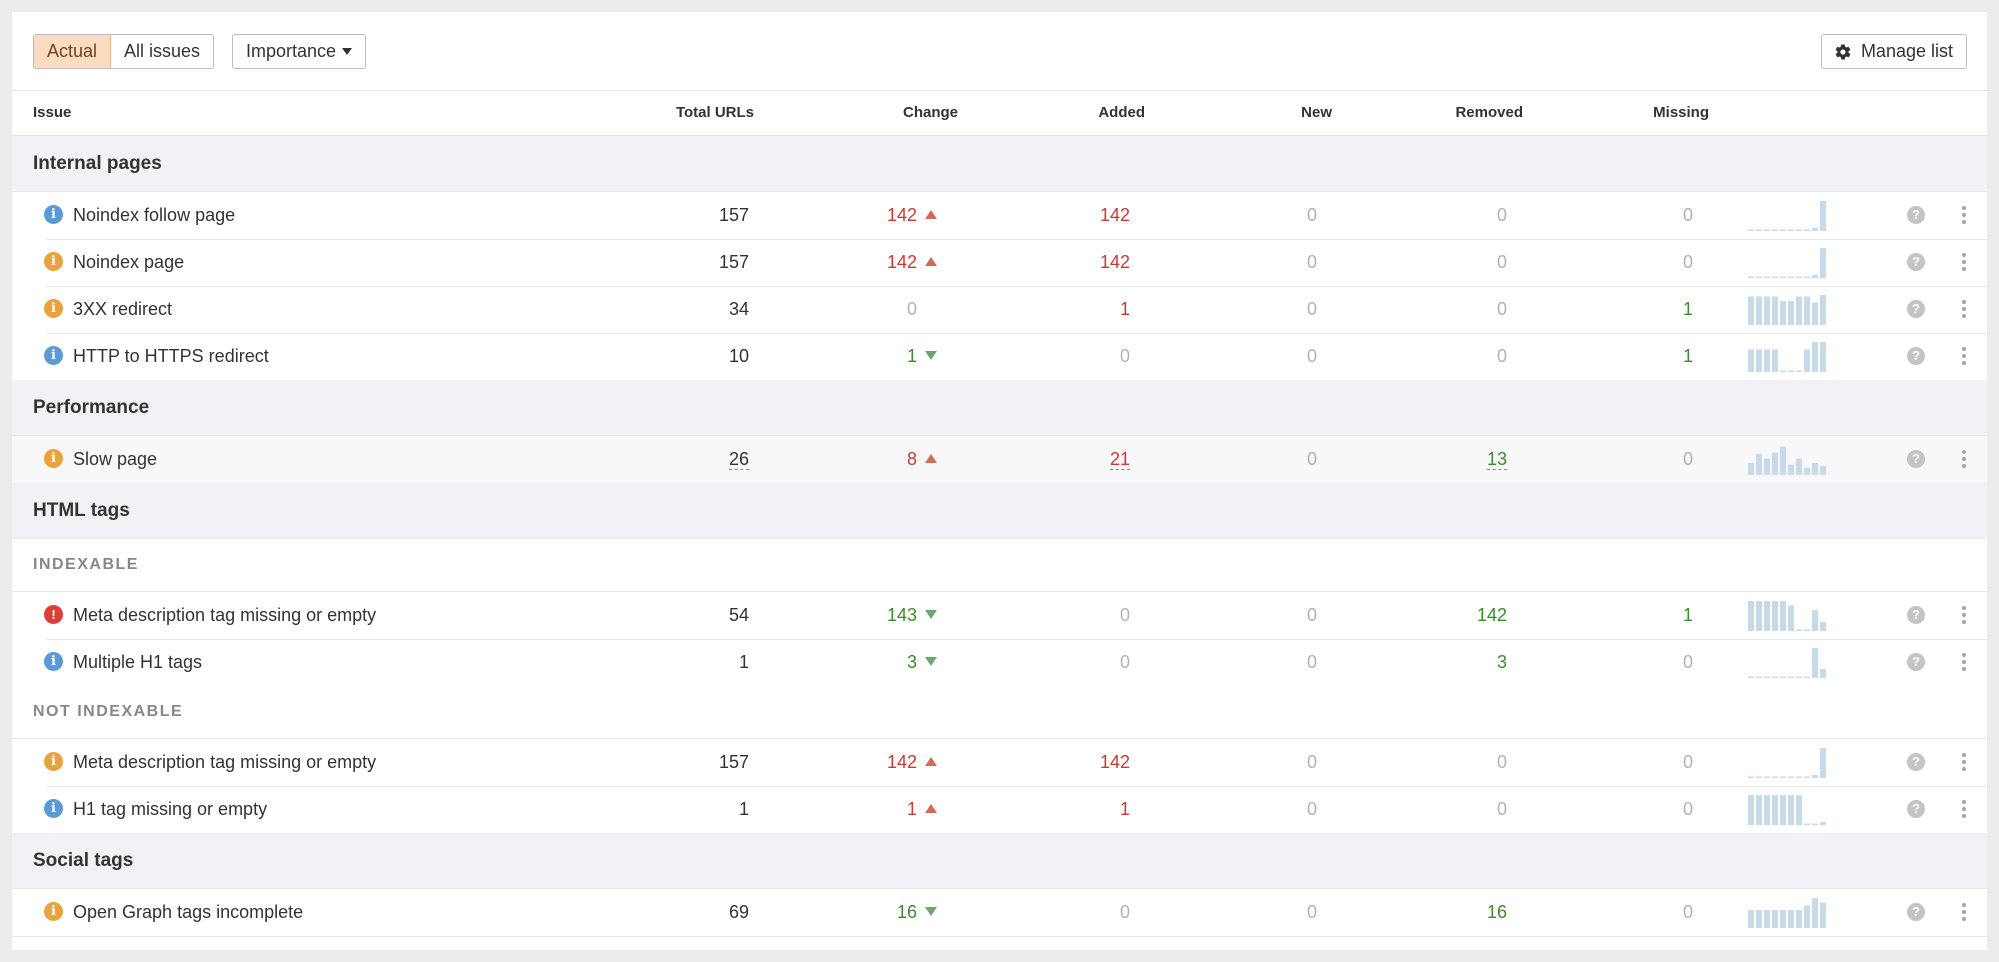  I want to click on arrow-up-icon, so click(931, 261).